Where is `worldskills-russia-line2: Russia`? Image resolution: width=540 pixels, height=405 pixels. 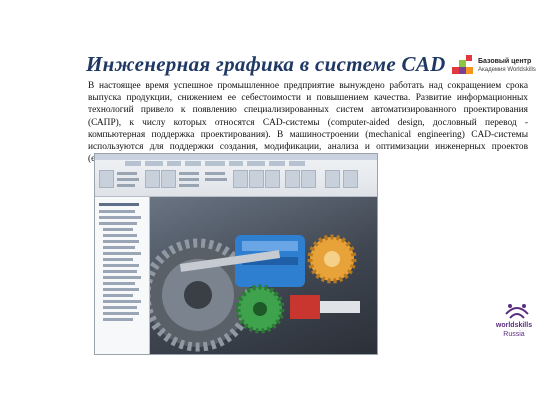
worldskills-russia-line2: Russia is located at coordinates (514, 334).